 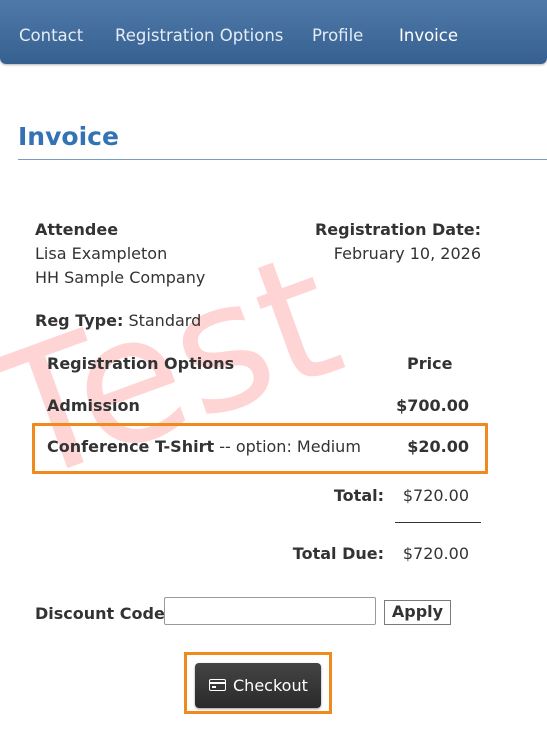 What do you see at coordinates (432, 405) in the screenshot?
I see `option-row-price: $700.00` at bounding box center [432, 405].